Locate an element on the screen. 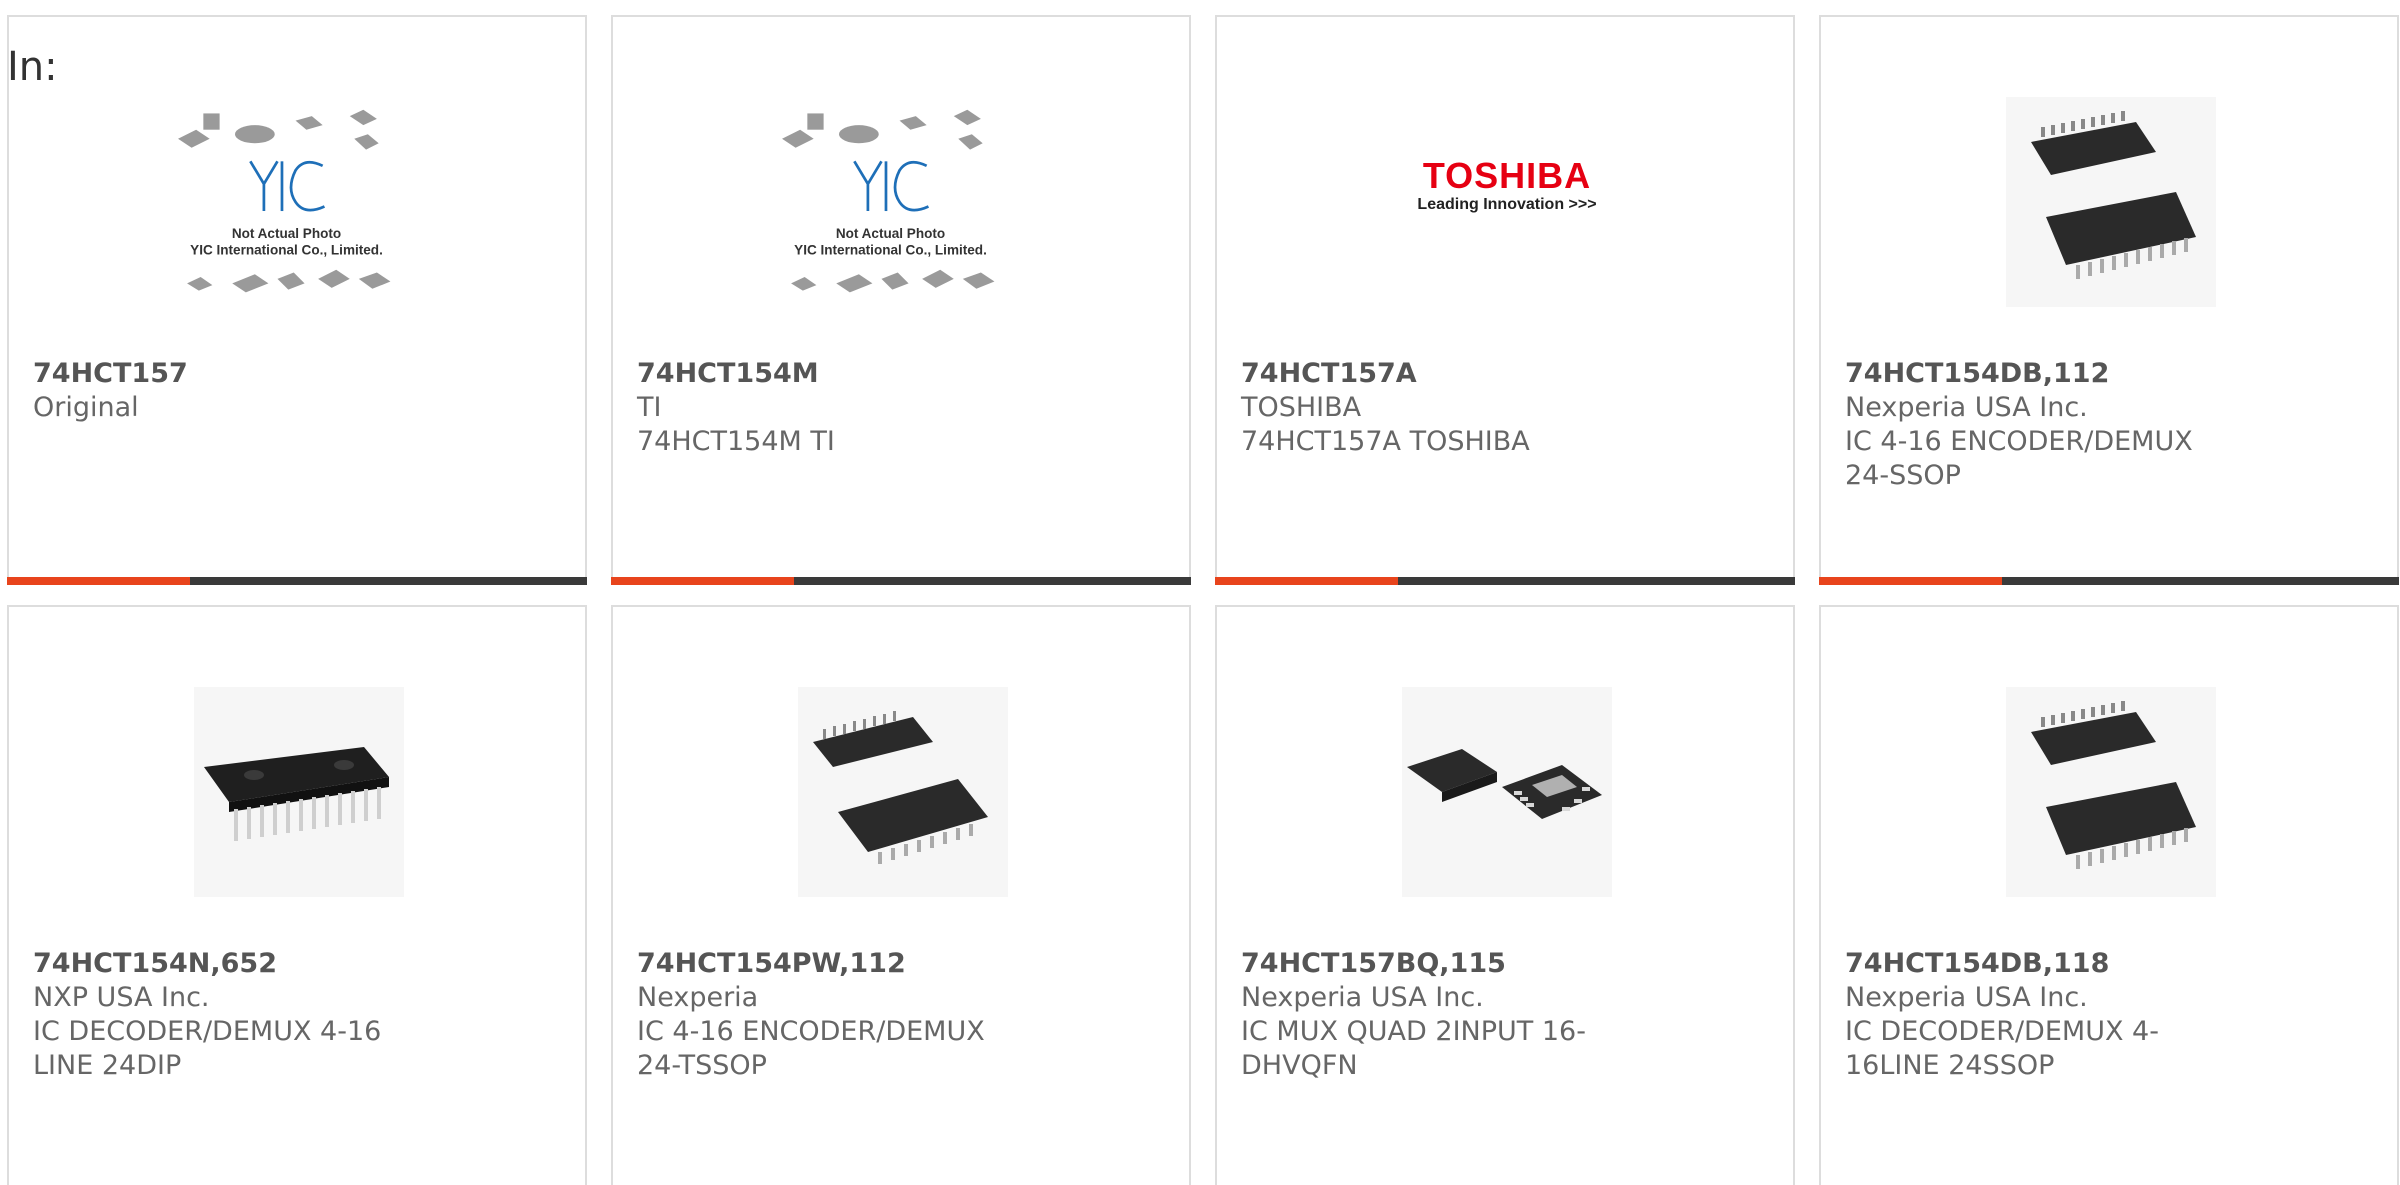  manufacturer: TOSHIBA is located at coordinates (1301, 407).